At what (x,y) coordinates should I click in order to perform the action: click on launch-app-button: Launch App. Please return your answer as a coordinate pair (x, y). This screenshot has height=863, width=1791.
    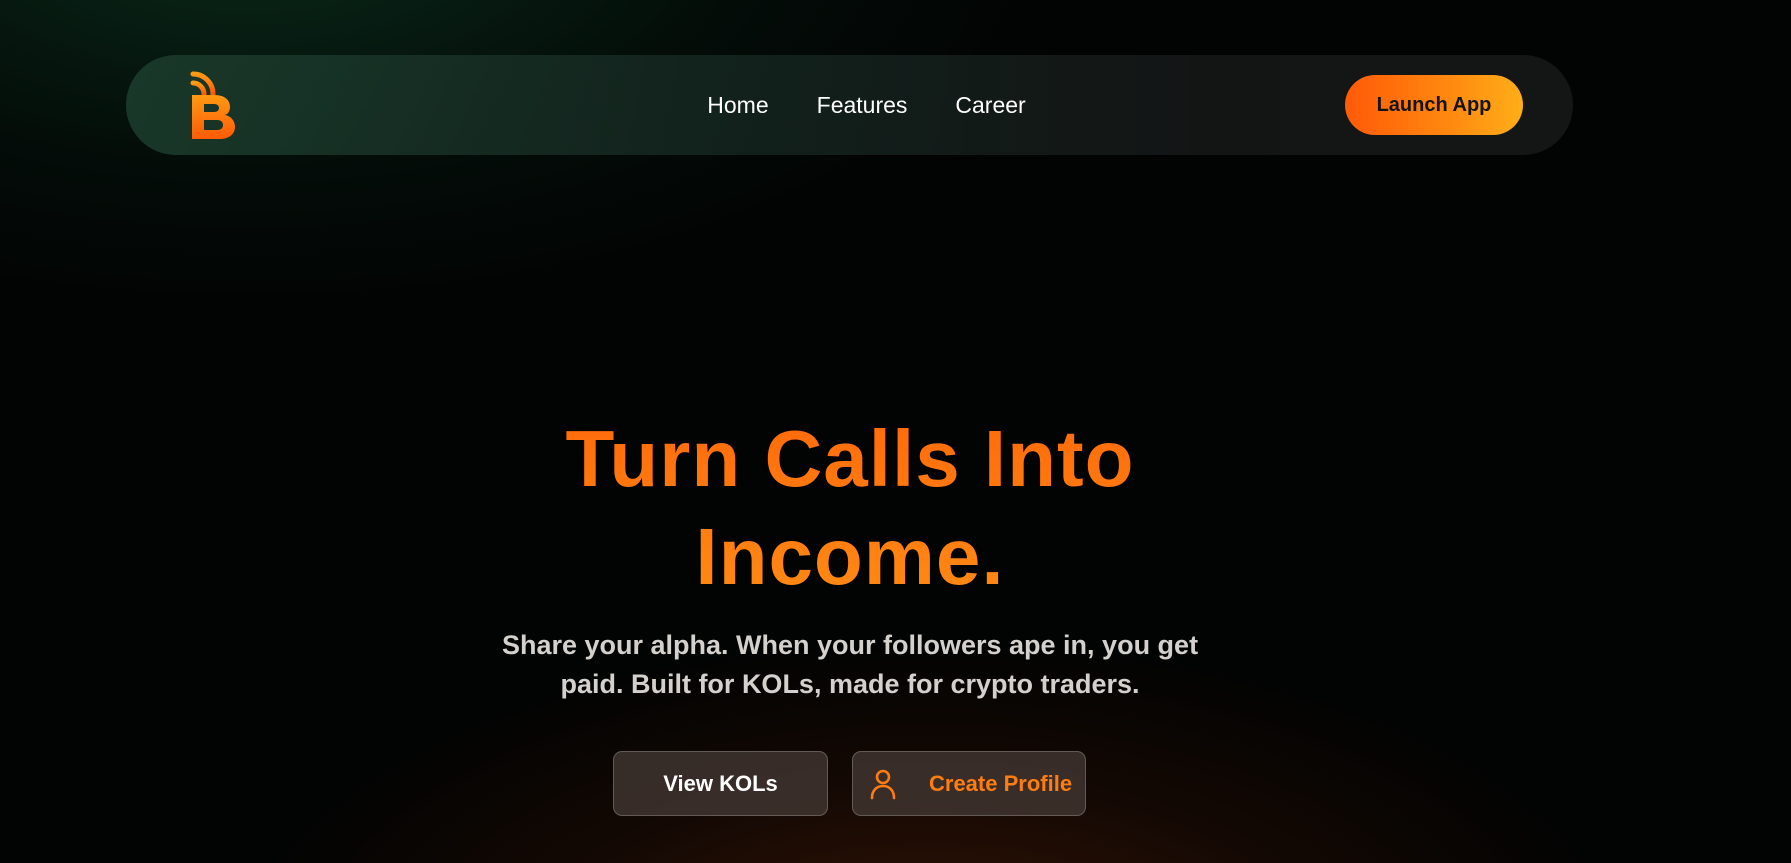
    Looking at the image, I should click on (1434, 105).